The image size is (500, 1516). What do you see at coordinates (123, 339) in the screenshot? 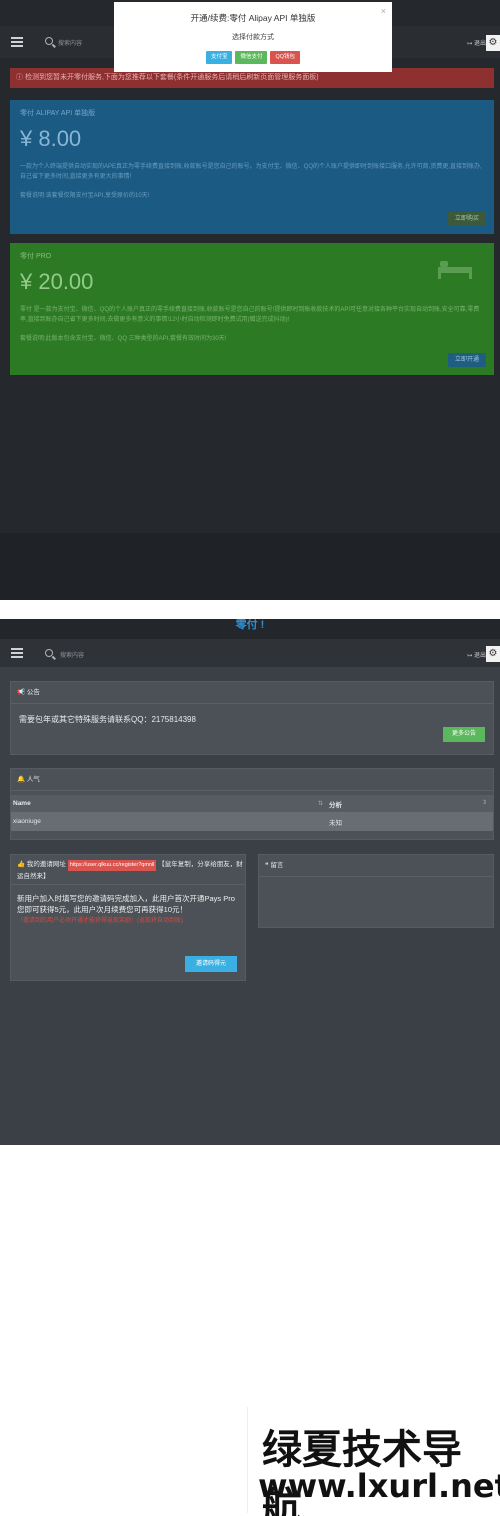
I see `plan-note: 套餐说明:此版本包含支付宝、微信、QQ 三种类型的API,套餐有效时间为30天!` at bounding box center [123, 339].